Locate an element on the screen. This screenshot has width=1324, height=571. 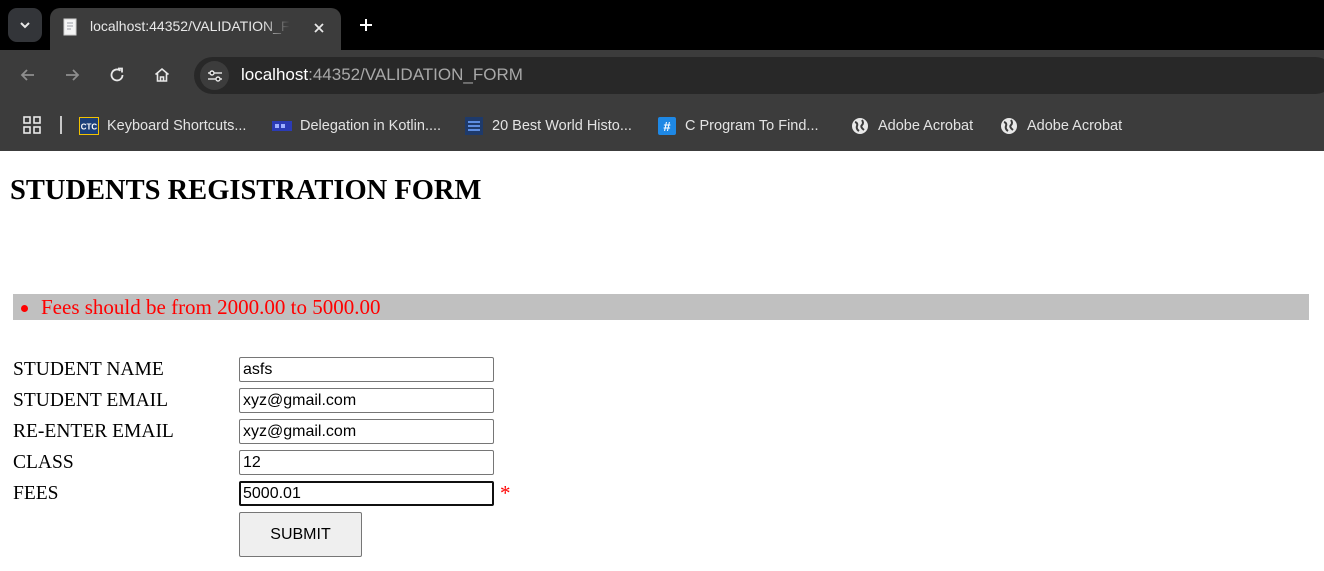
chevron-down-icon is located at coordinates (25, 25).